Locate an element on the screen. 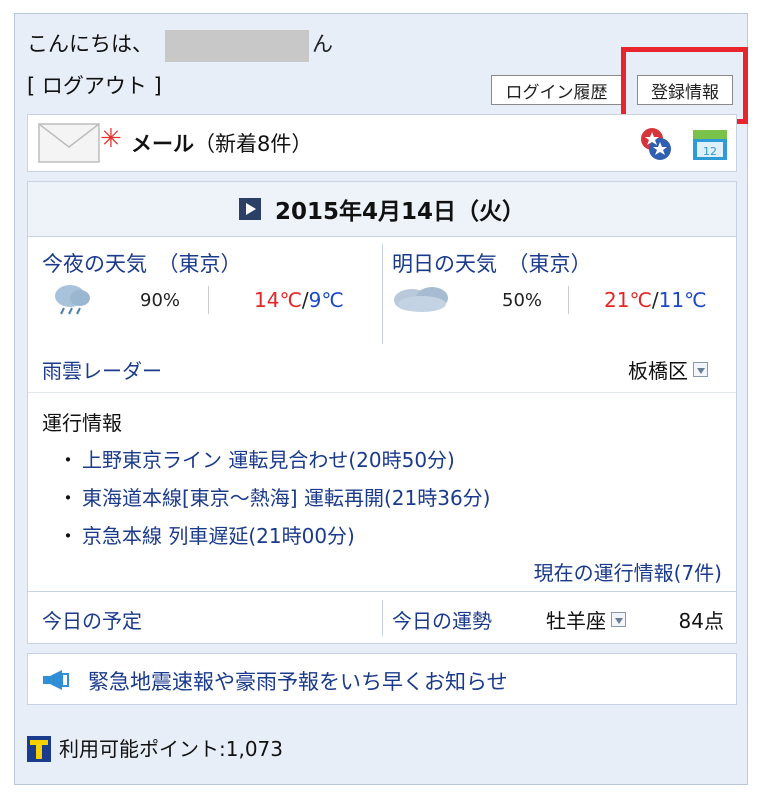 The width and height of the screenshot is (768, 802). logout-link: [ ログアウト ] is located at coordinates (94, 85).